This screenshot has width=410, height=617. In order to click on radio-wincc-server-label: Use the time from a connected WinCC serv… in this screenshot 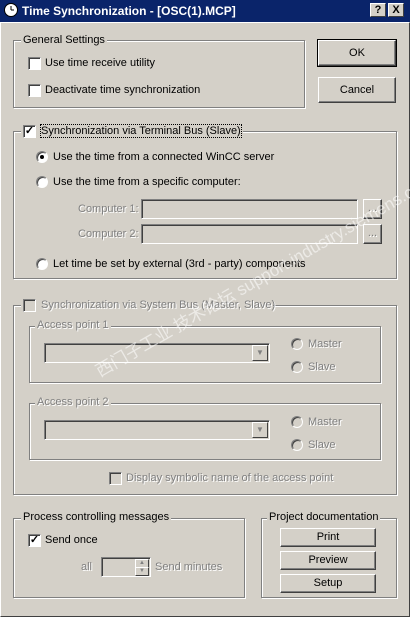, I will do `click(163, 157)`.